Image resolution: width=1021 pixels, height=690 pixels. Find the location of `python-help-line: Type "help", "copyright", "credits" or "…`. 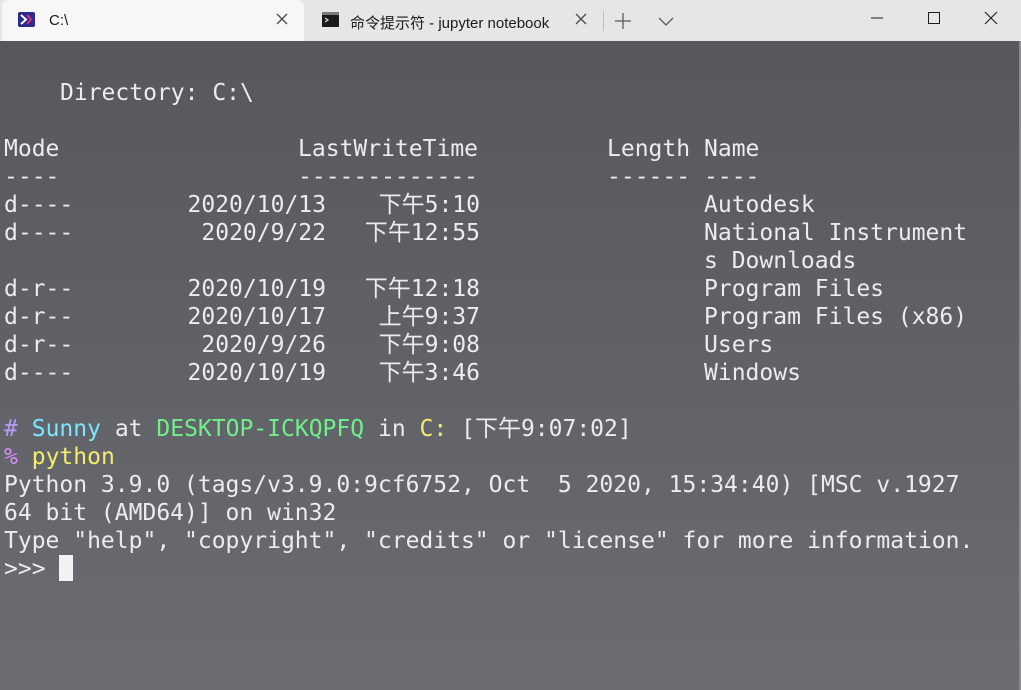

python-help-line: Type "help", "copyright", "credits" or "… is located at coordinates (489, 541).